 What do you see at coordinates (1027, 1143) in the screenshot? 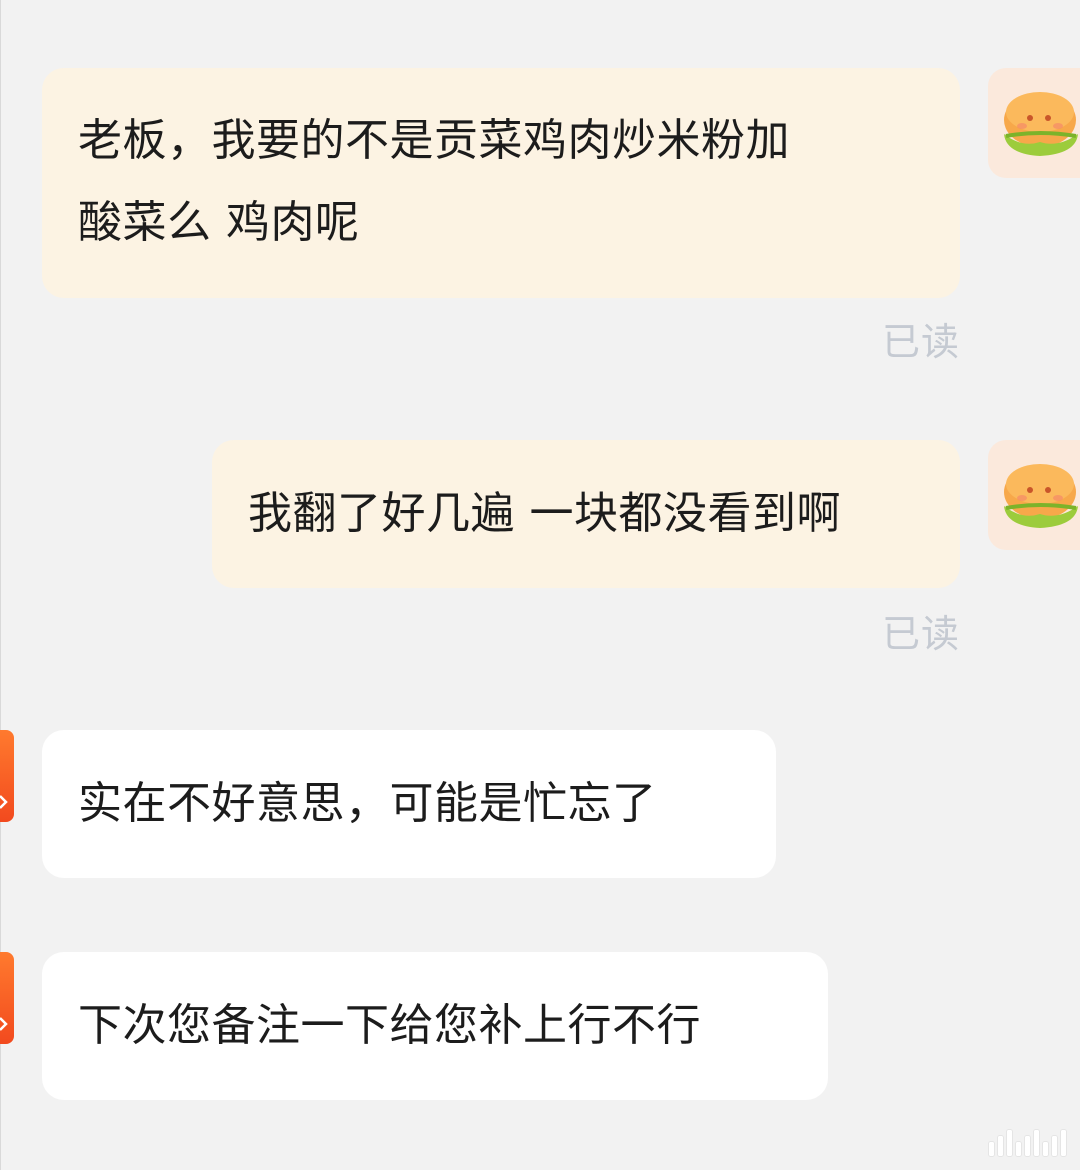
I see `watermark-icon` at bounding box center [1027, 1143].